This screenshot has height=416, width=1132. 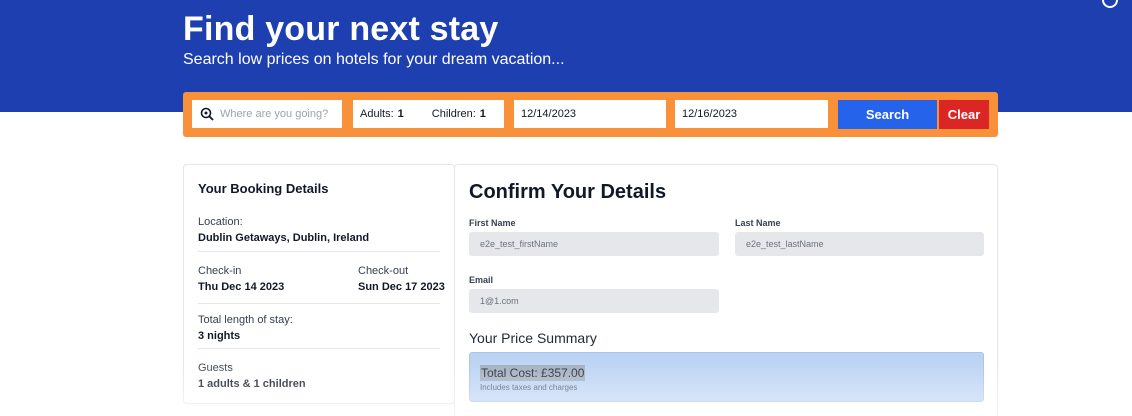 What do you see at coordinates (252, 384) in the screenshot?
I see `guests-value: 1 adults & 1 children` at bounding box center [252, 384].